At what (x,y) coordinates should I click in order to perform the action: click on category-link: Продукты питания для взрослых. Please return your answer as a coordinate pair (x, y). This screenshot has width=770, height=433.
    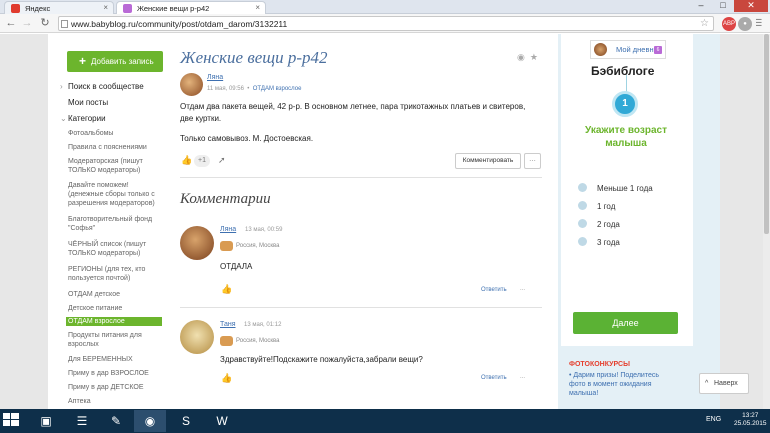
    Looking at the image, I should click on (116, 340).